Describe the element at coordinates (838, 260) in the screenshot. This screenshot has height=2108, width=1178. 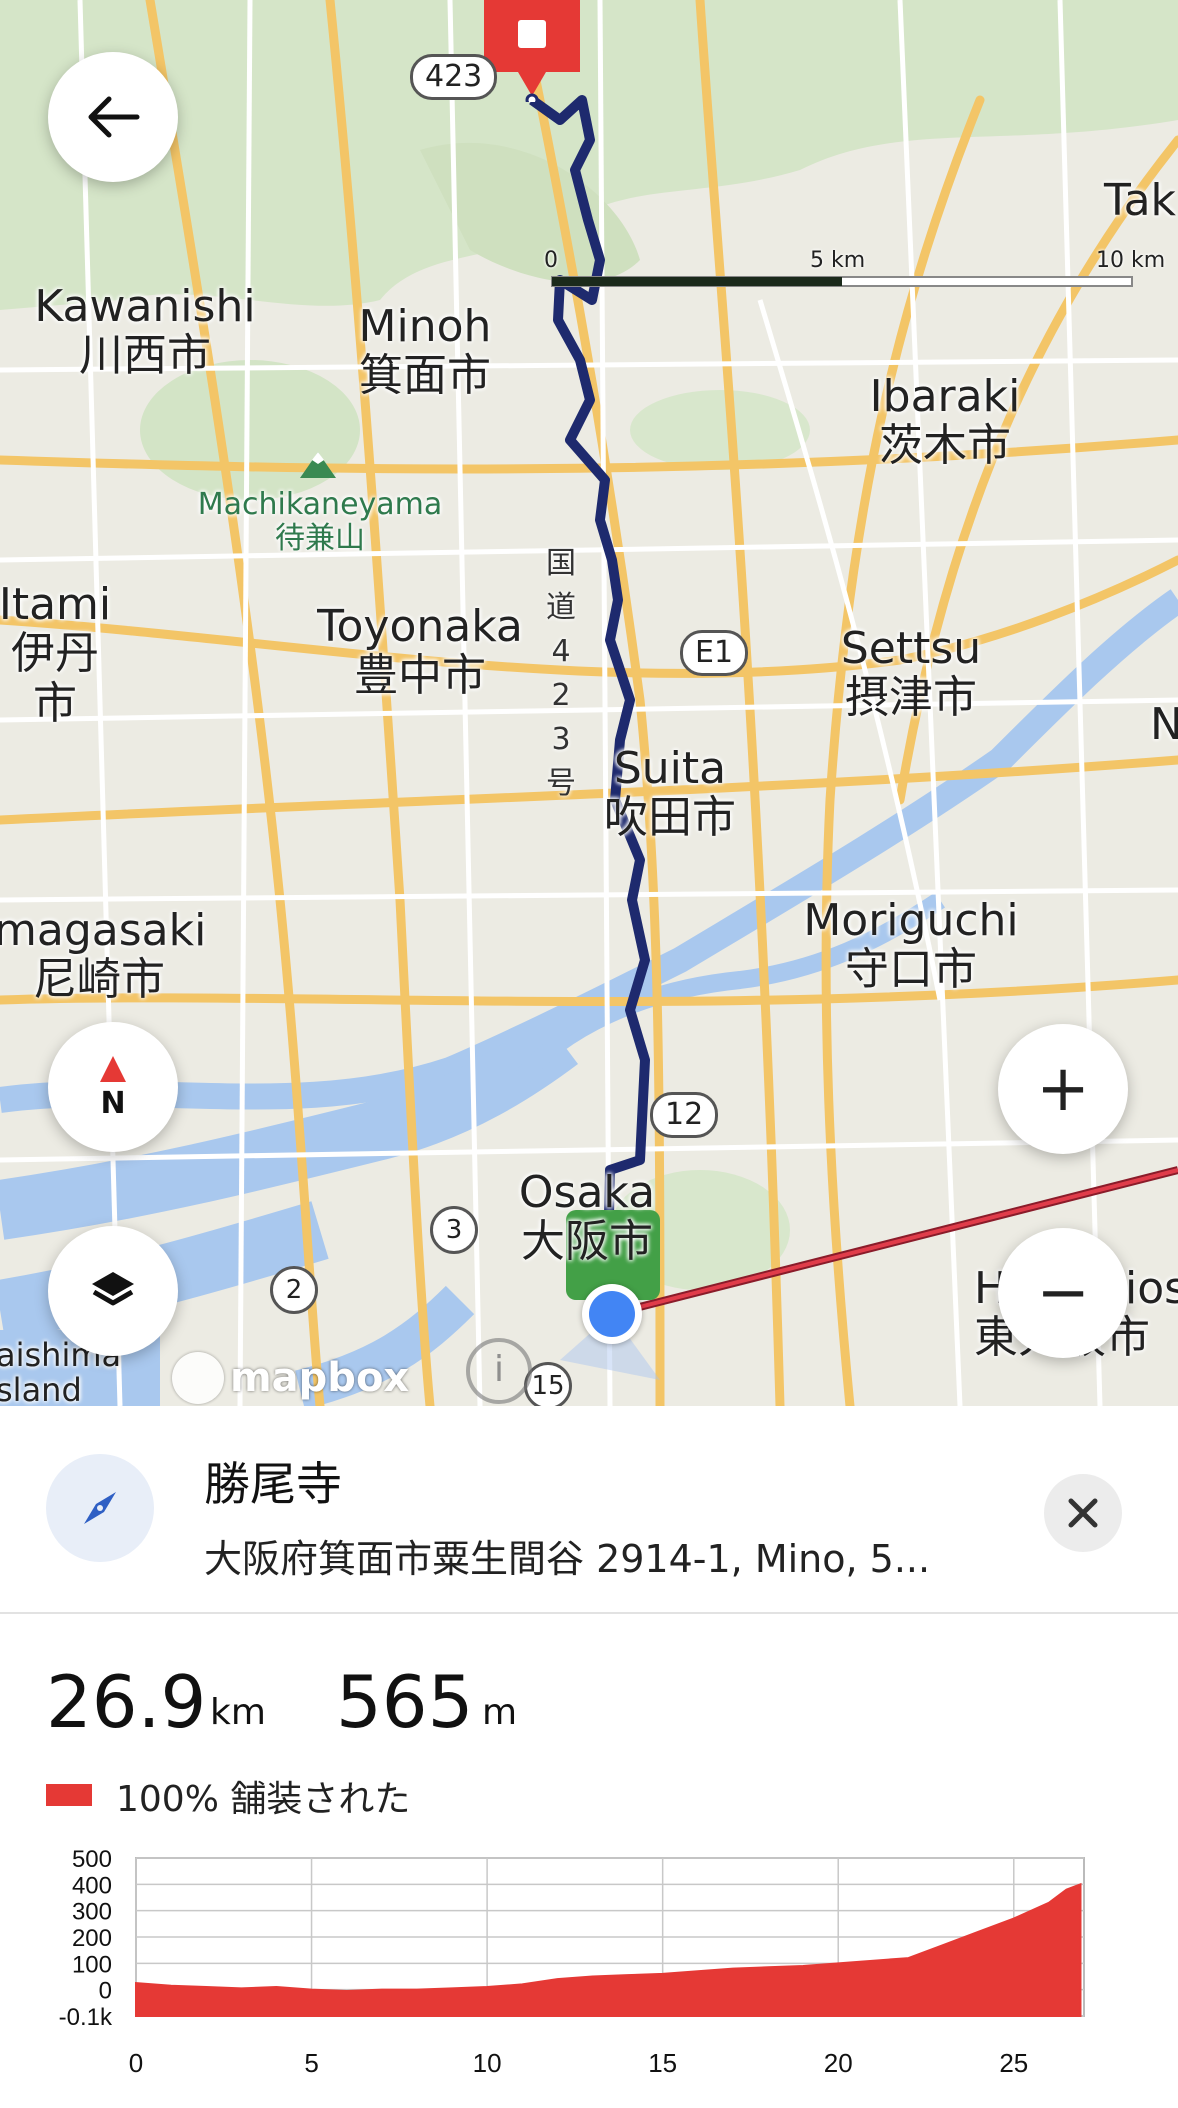
I see `scale-label-mid: 5 km` at that location.